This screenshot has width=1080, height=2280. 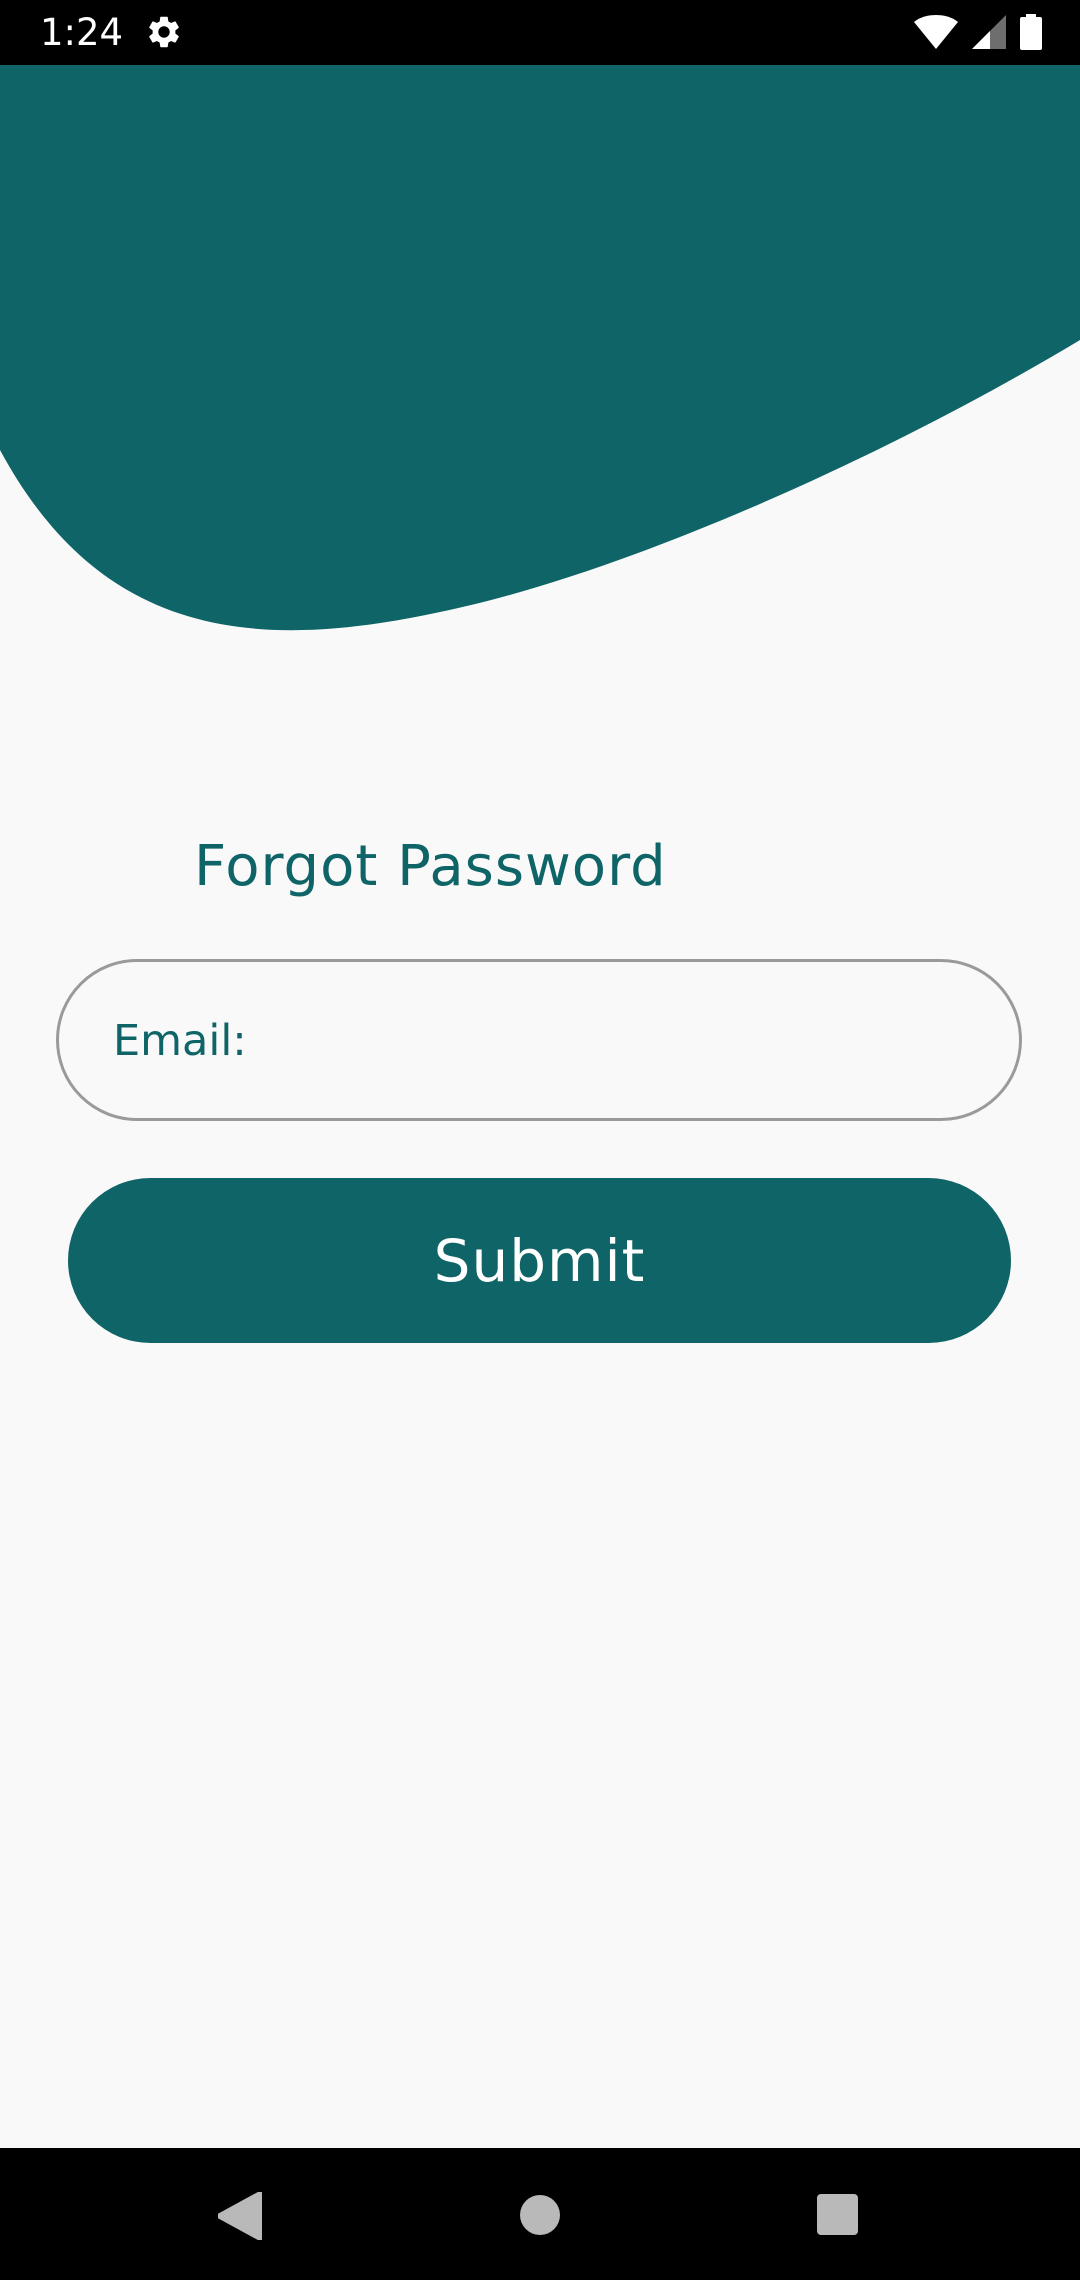 What do you see at coordinates (180, 1041) in the screenshot?
I see `email-label: Email:` at bounding box center [180, 1041].